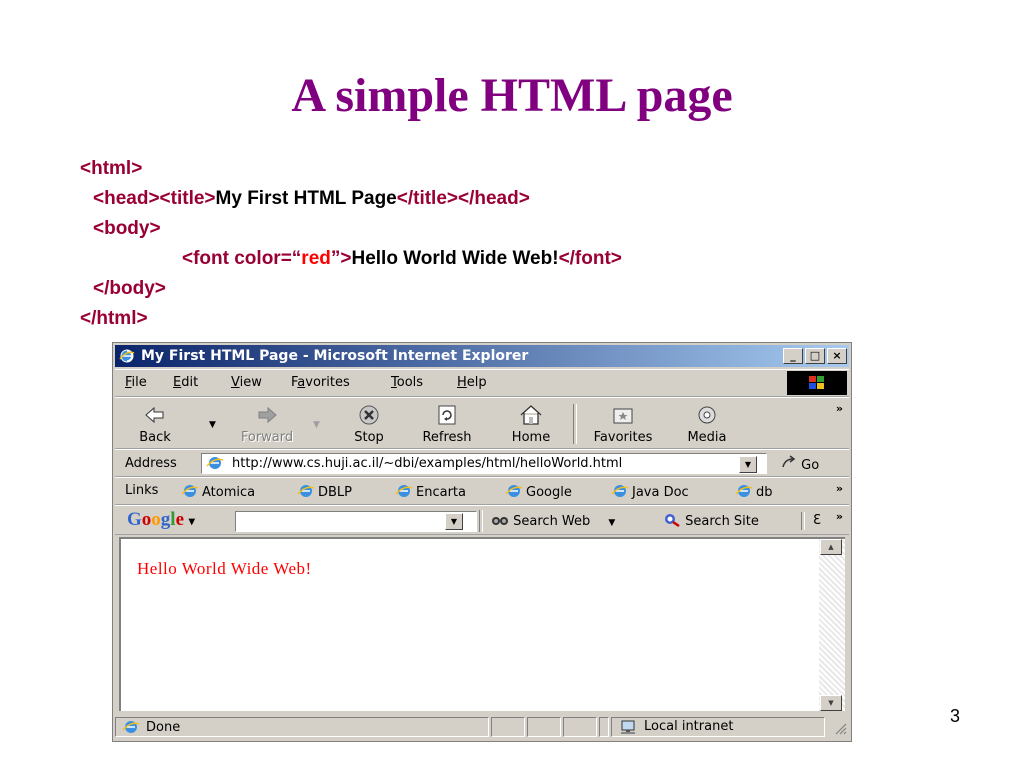 The height and width of the screenshot is (768, 1024). I want to click on code-text: My First HTML Page, so click(306, 198).